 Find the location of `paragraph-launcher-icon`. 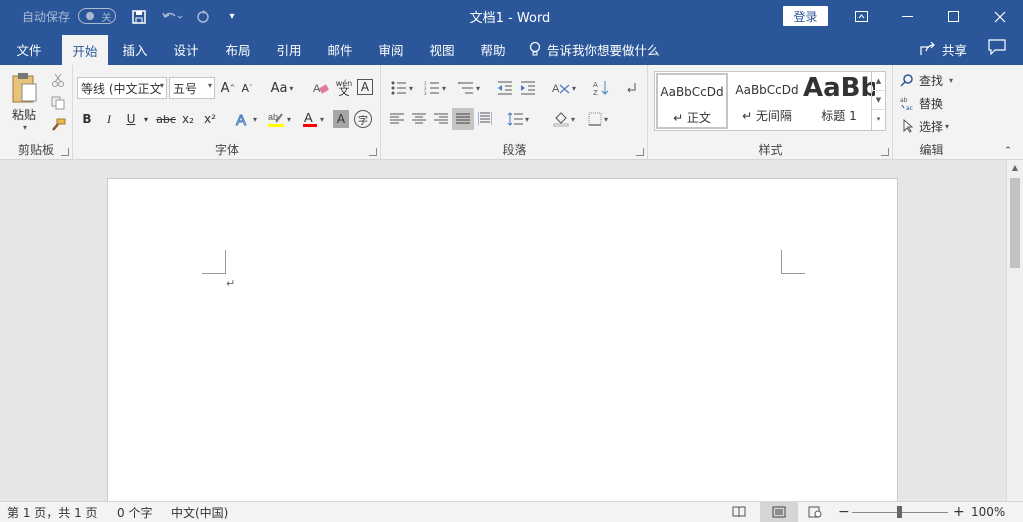

paragraph-launcher-icon is located at coordinates (640, 152).